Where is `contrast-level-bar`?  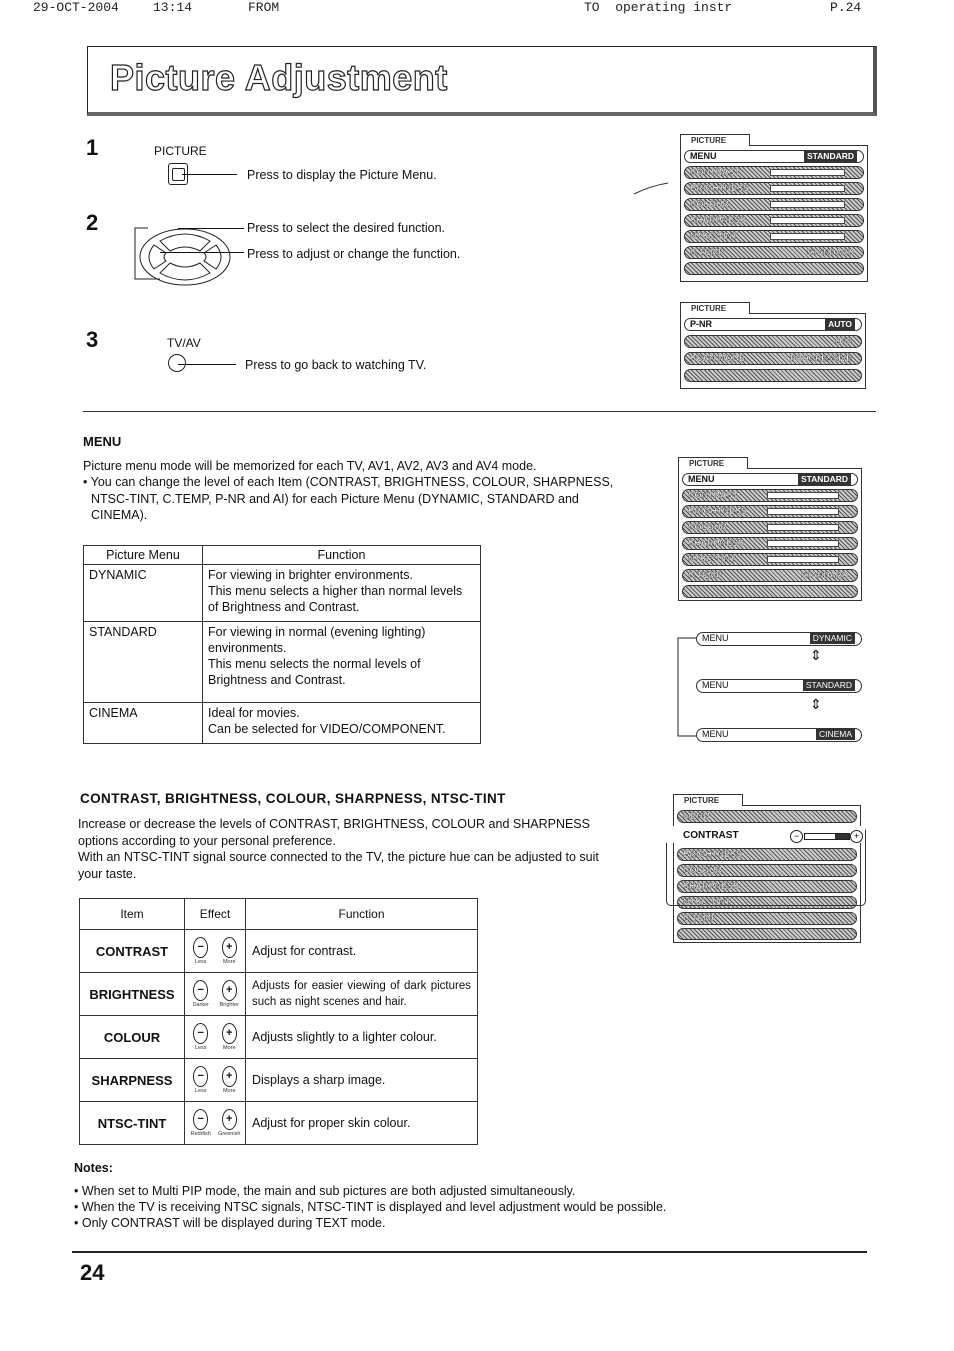
contrast-level-bar is located at coordinates (827, 836).